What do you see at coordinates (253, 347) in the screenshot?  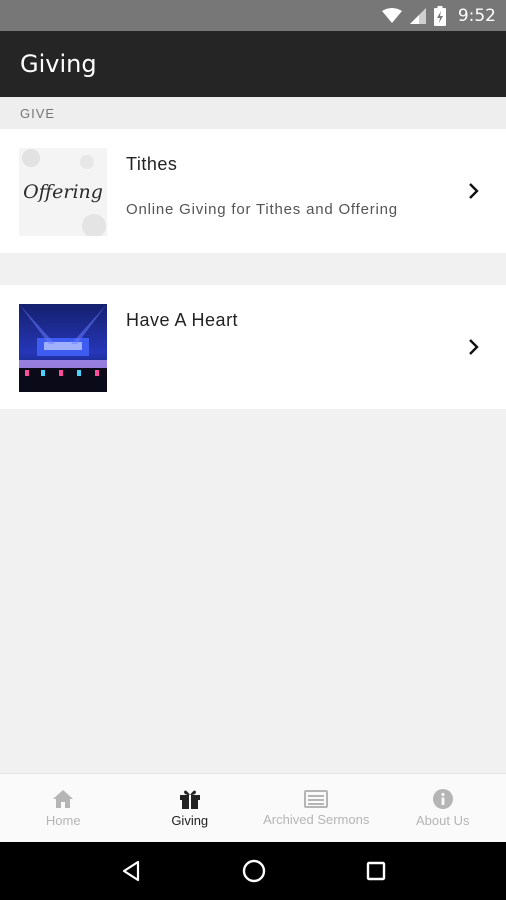 I see `list-item-have-a-heart: Have A Heart` at bounding box center [253, 347].